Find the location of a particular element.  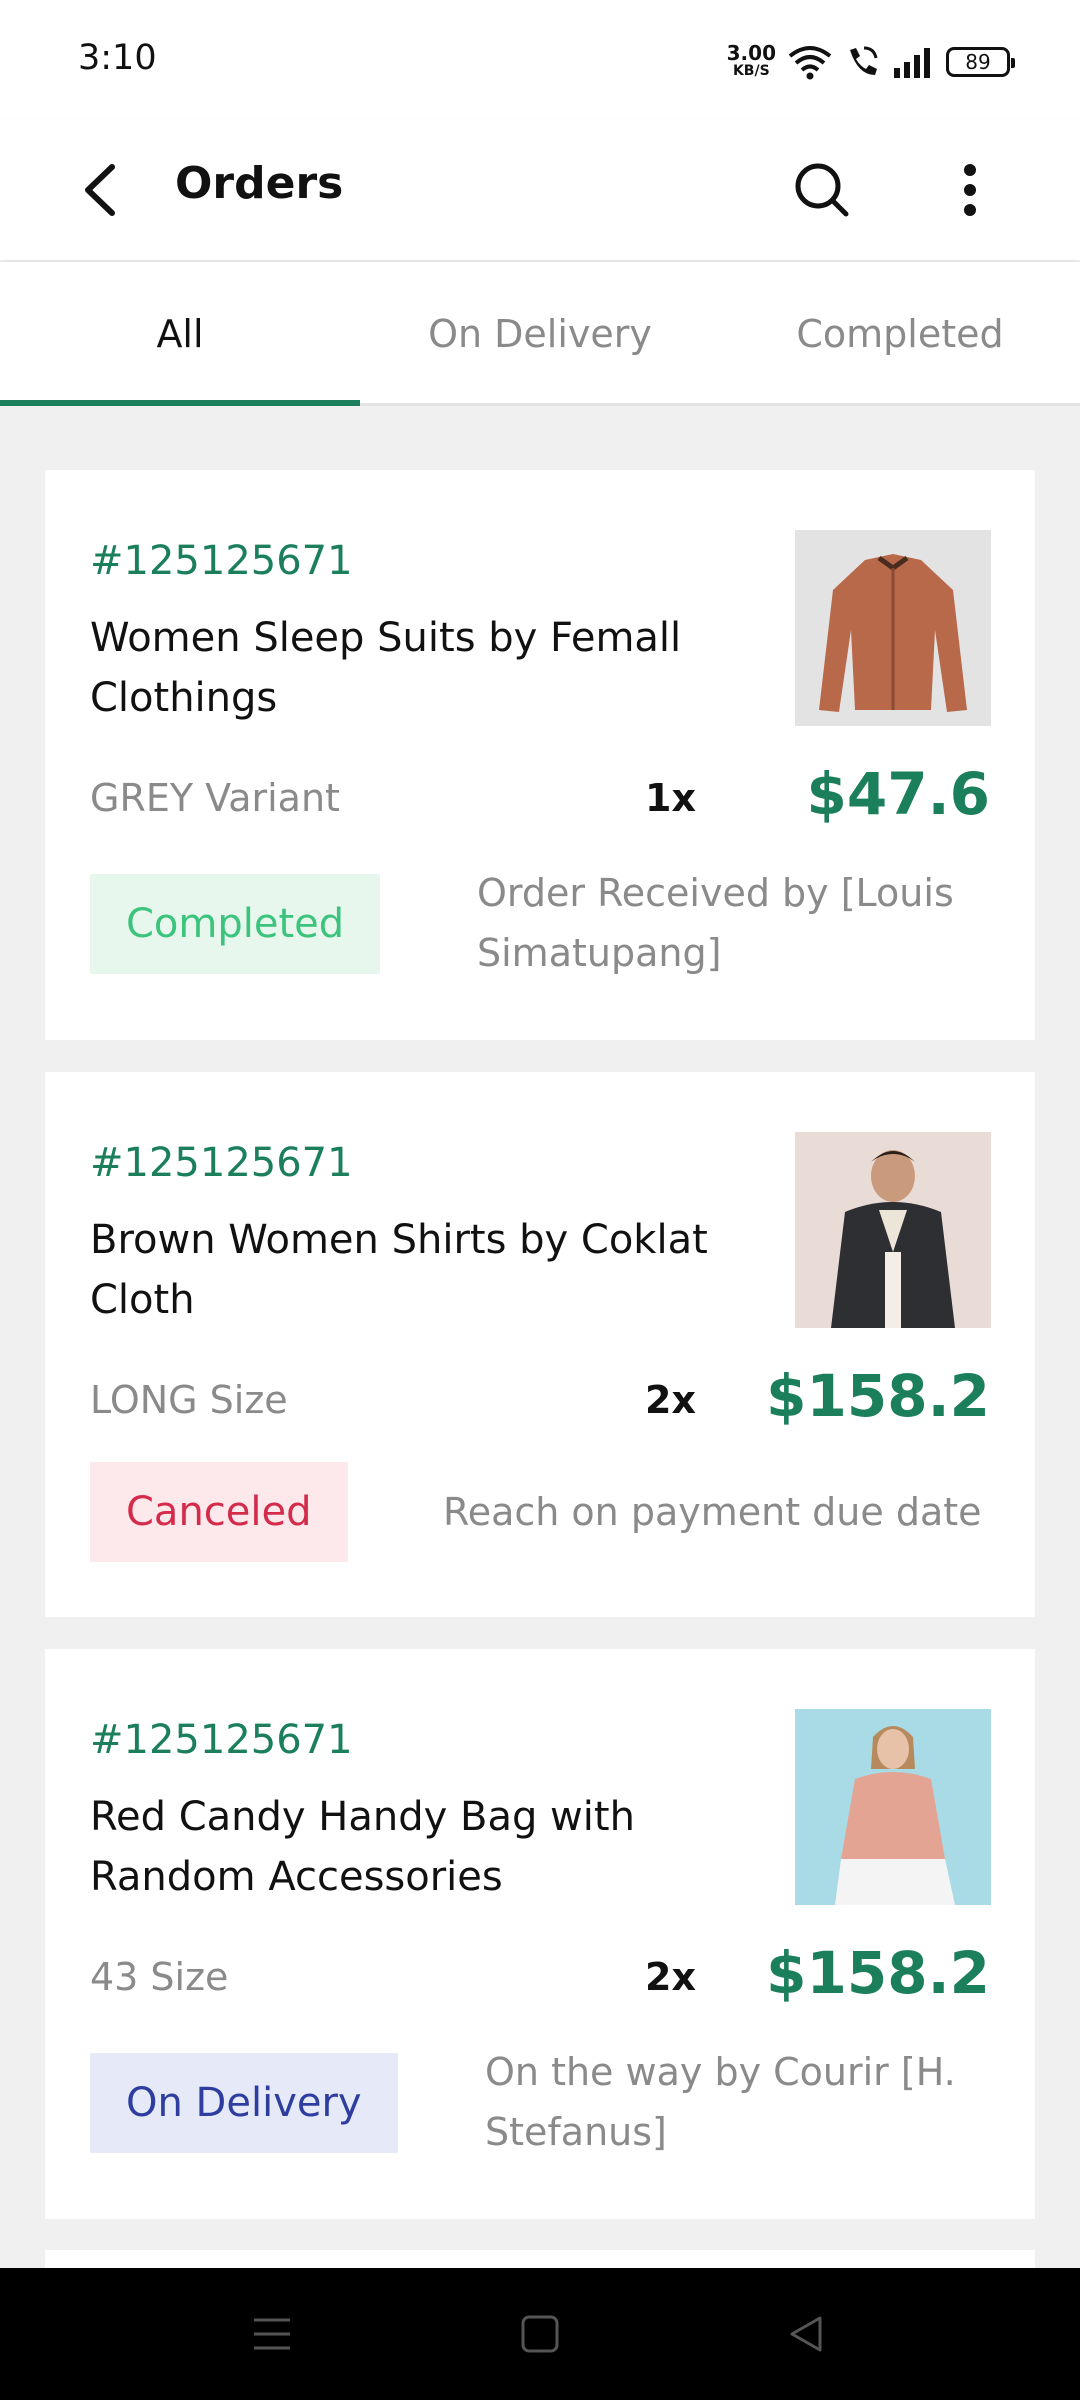

pink-jacket-image is located at coordinates (893, 1807).